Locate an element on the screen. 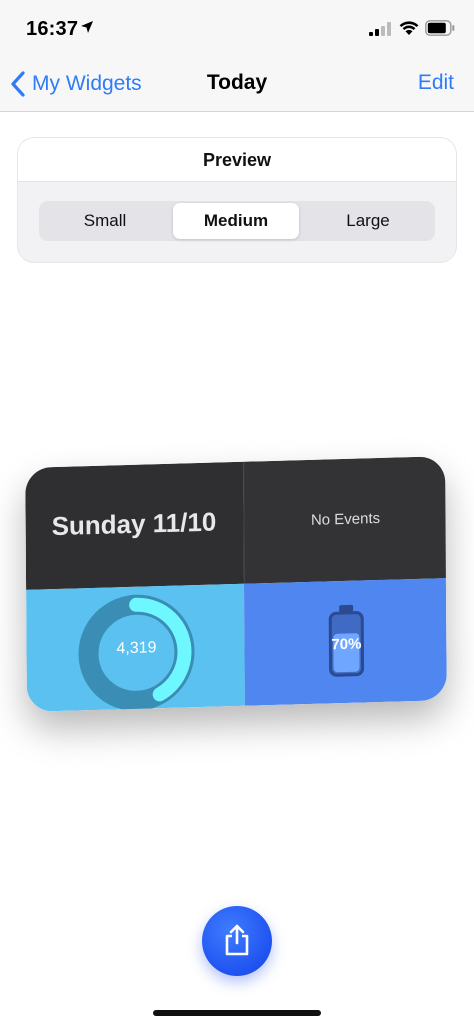 The height and width of the screenshot is (1026, 474). cellular-signal-icon is located at coordinates (380, 29).